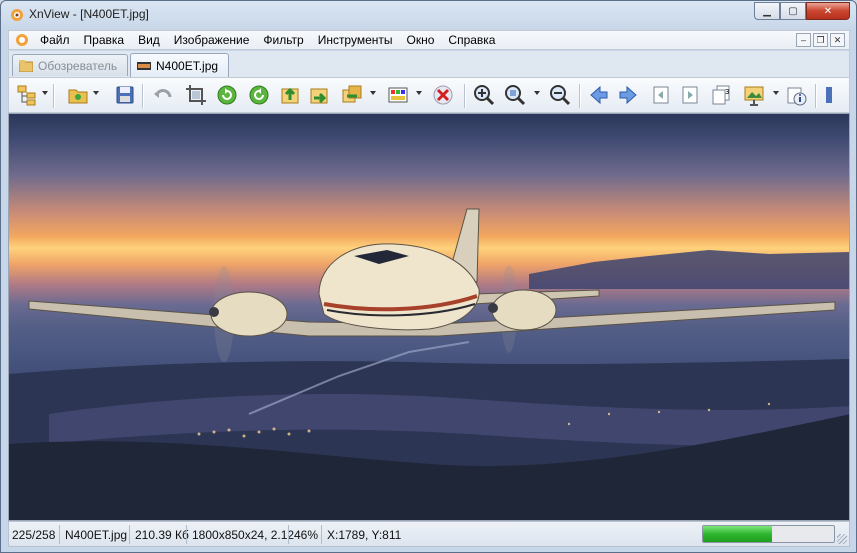 The width and height of the screenshot is (857, 553). I want to click on tab-image-label: N400ET.jpg, so click(187, 65).